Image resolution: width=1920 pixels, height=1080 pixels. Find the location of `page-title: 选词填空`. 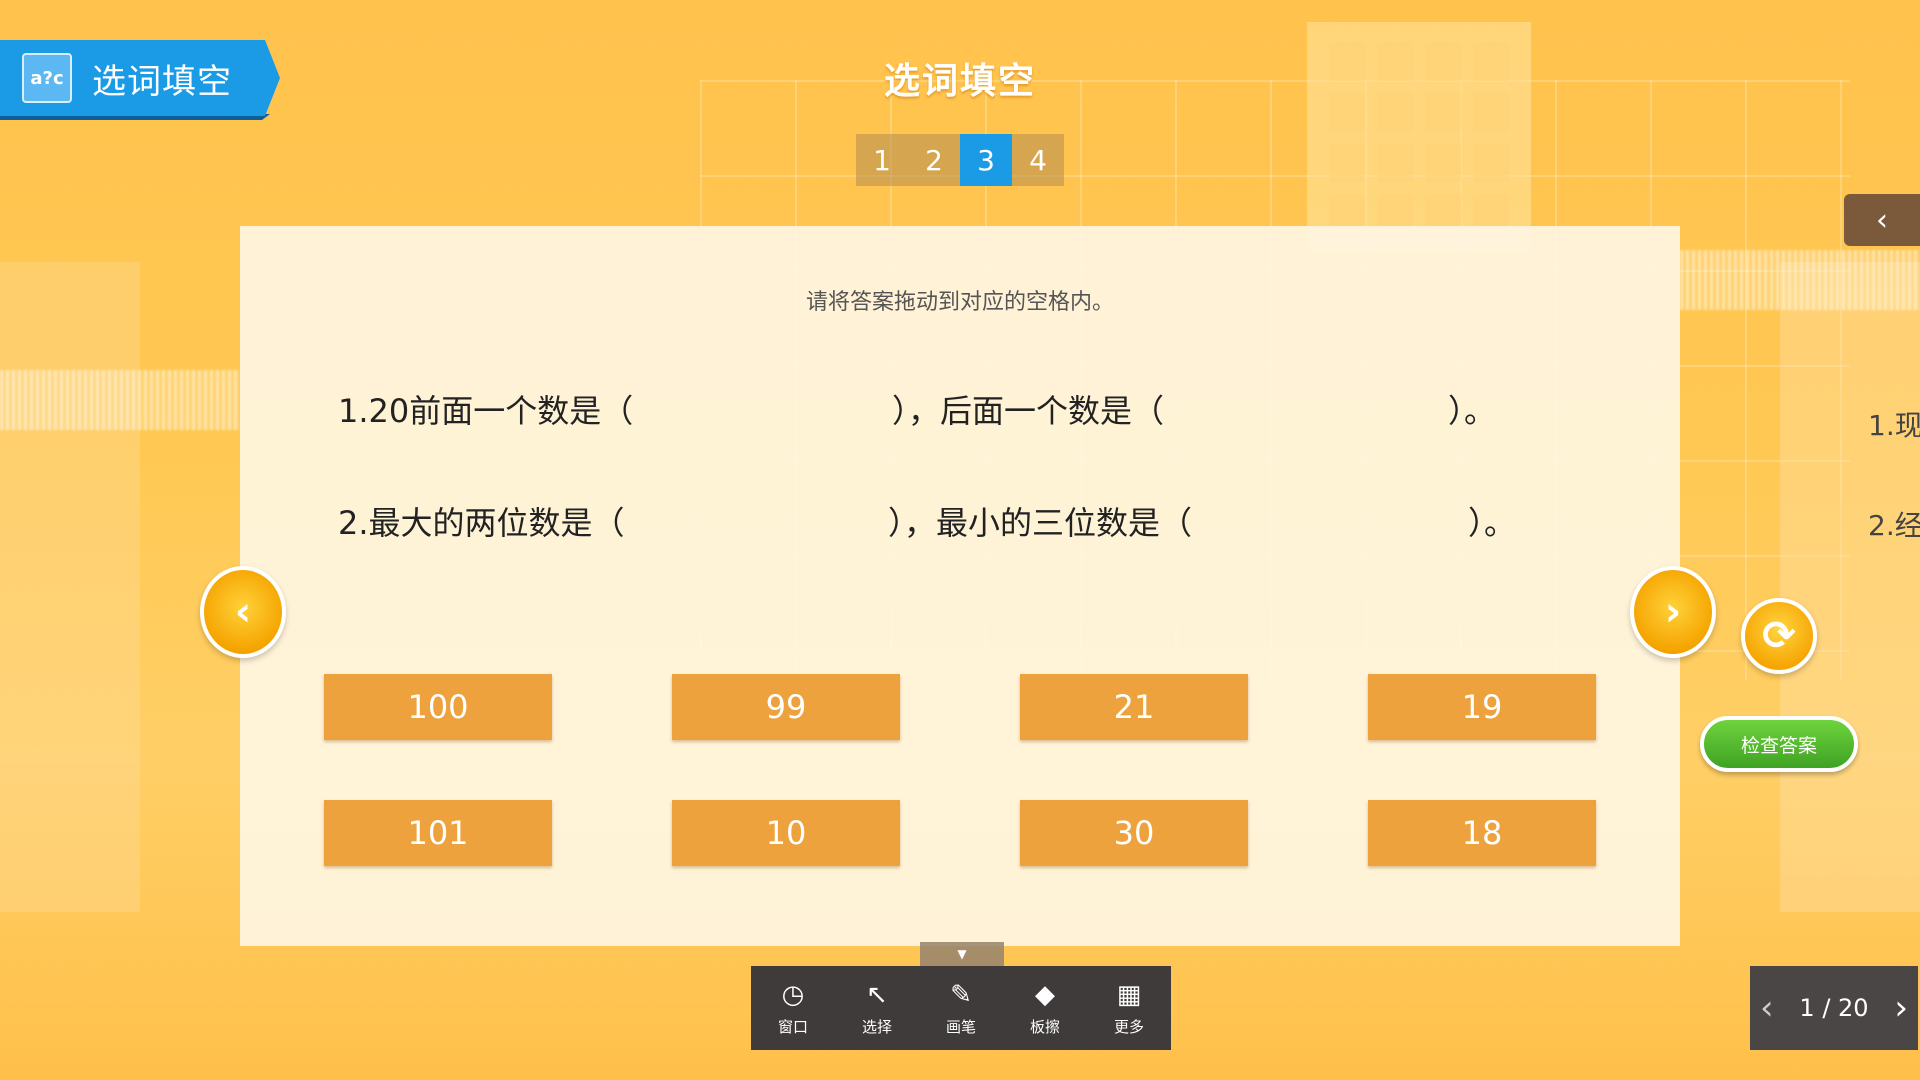

page-title: 选词填空 is located at coordinates (959, 81).